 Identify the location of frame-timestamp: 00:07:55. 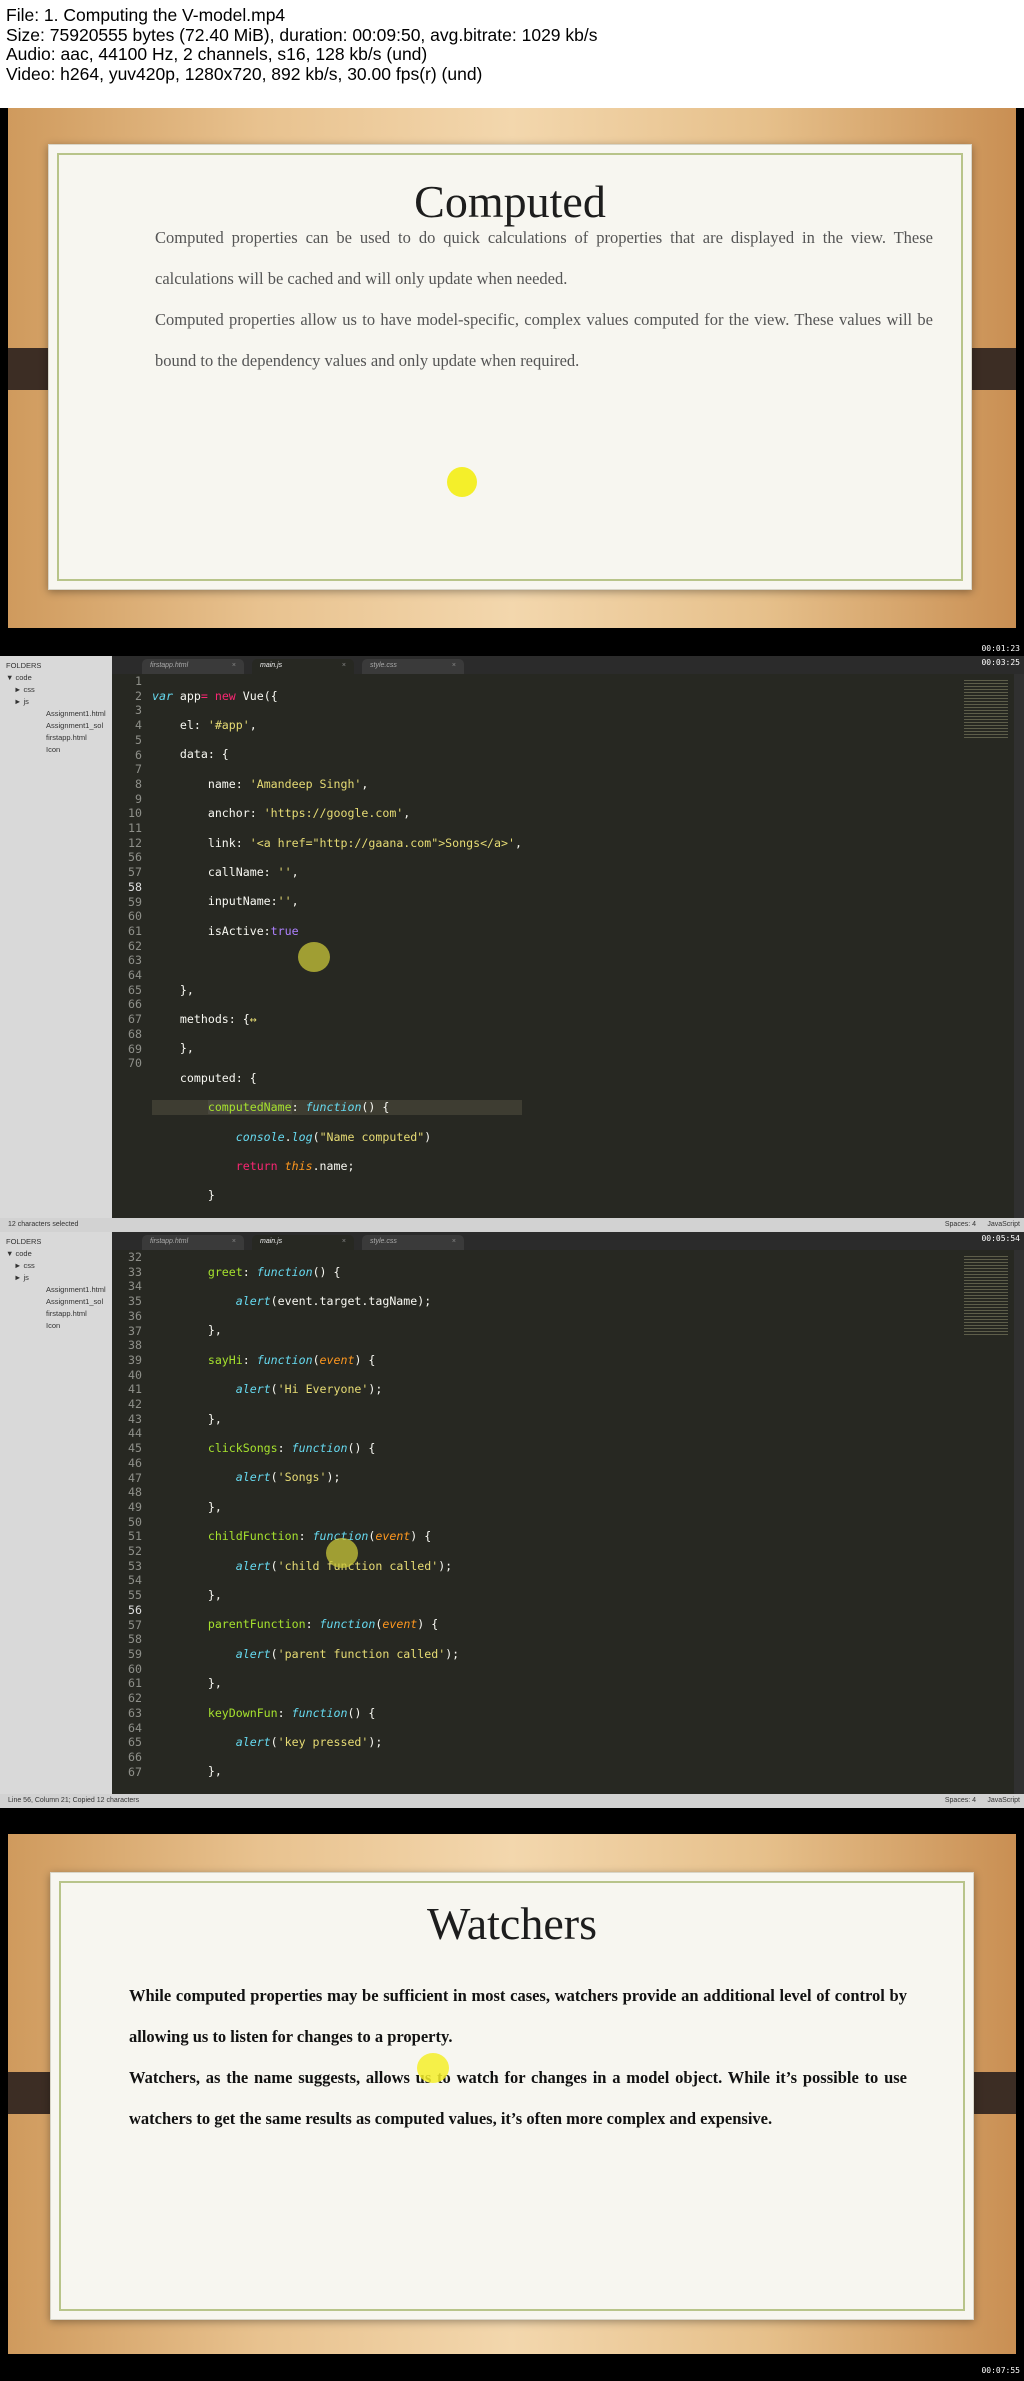
(1000, 2370).